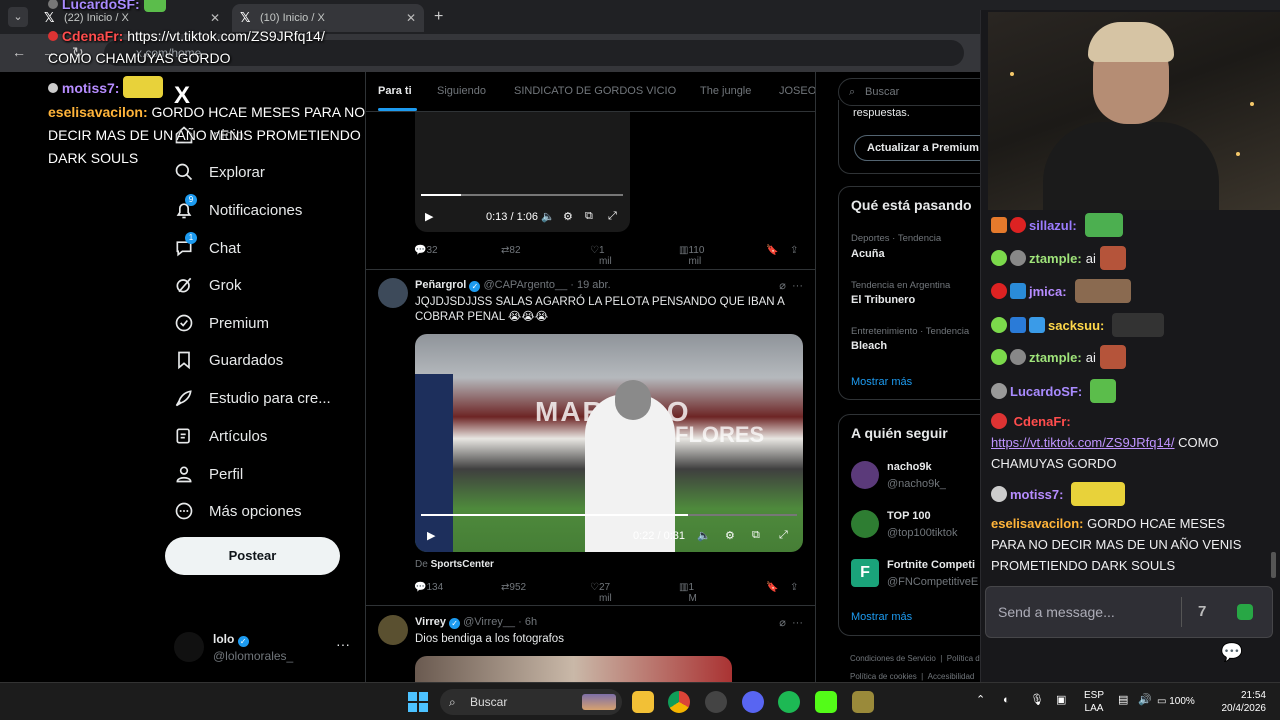  I want to click on chat-scrollbar, so click(1273, 565).